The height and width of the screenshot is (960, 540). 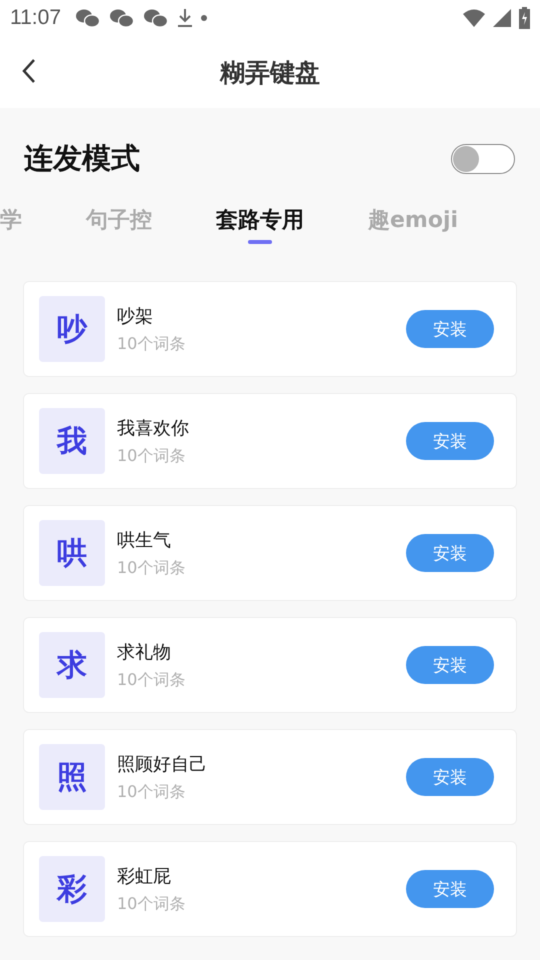 I want to click on pack-glyph: 彩, so click(x=72, y=889).